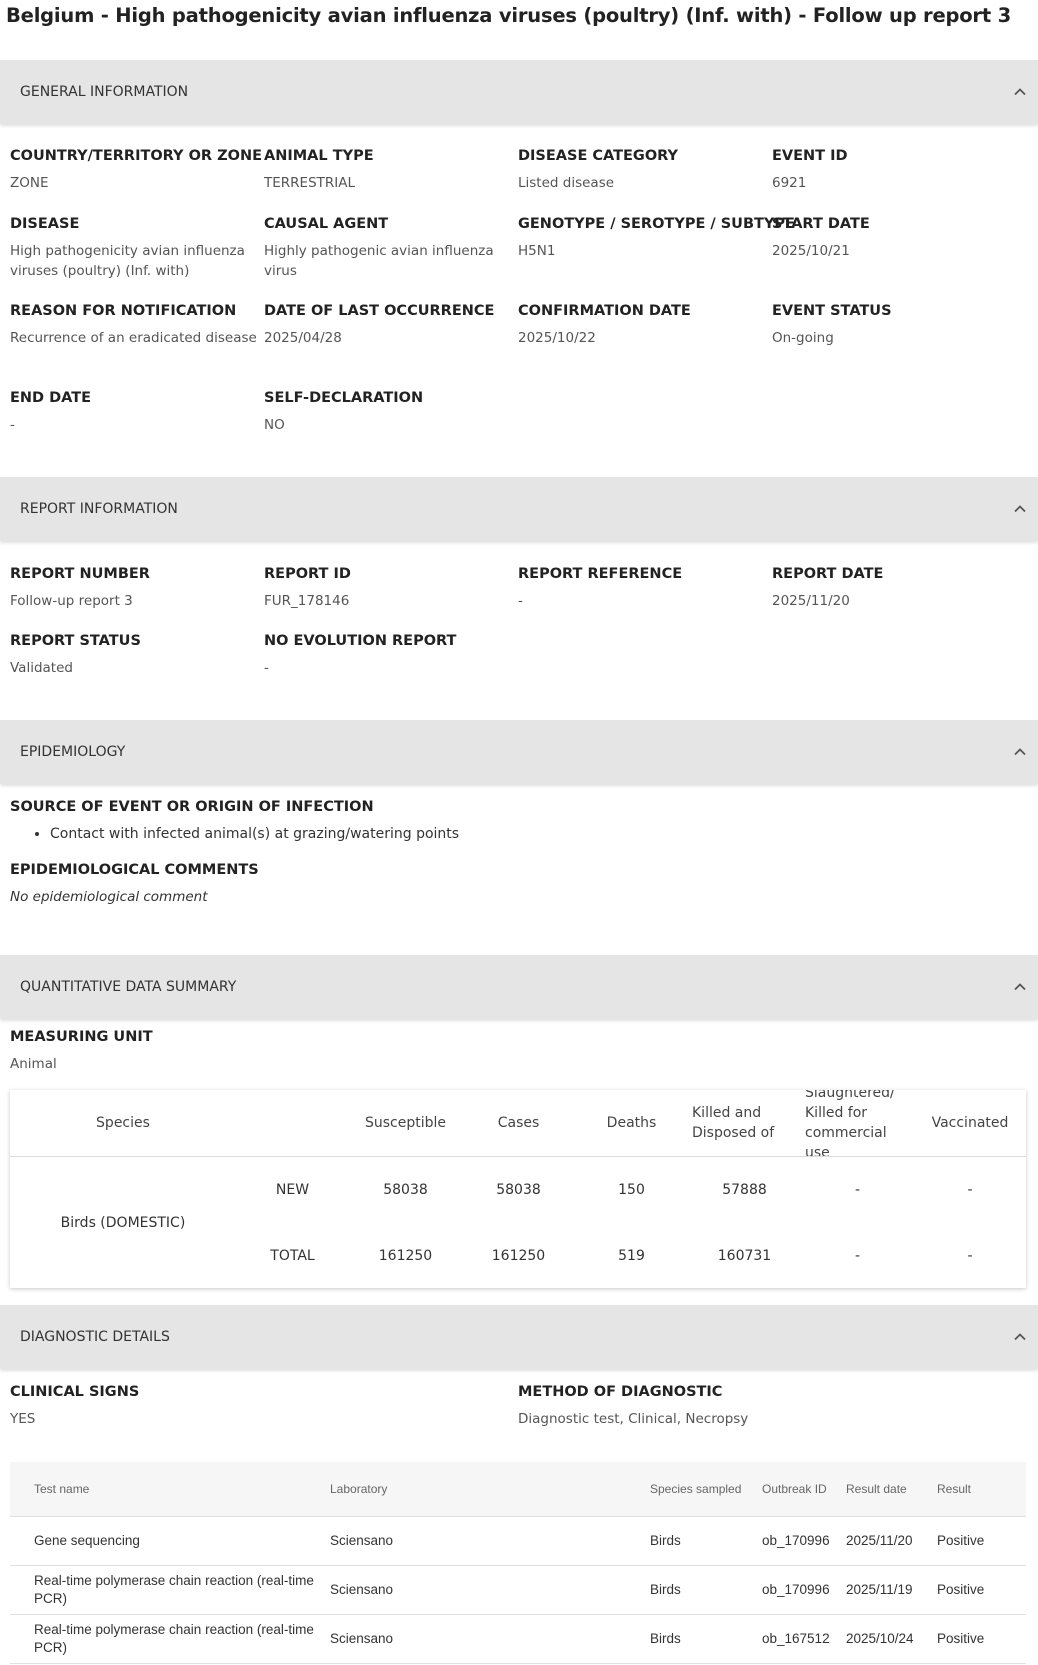  I want to click on field-country: COUNTRY/TERRITORY OR ZONE ZONE, so click(136, 169).